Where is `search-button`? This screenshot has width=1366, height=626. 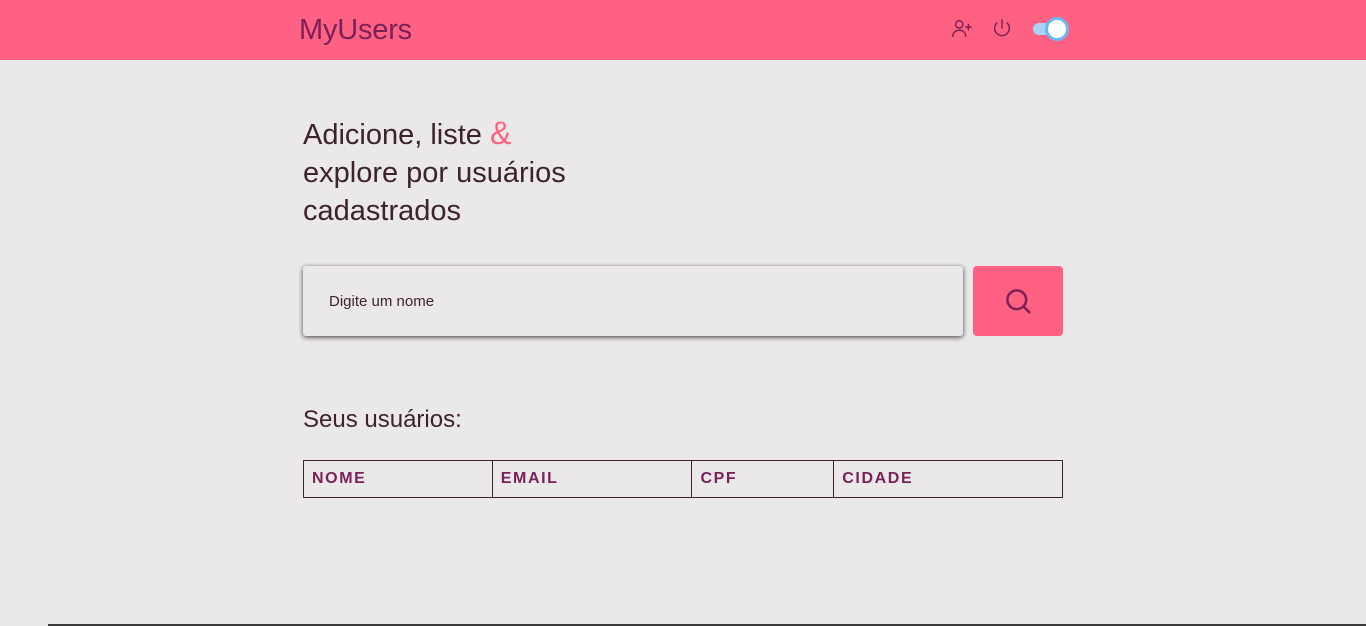
search-button is located at coordinates (1018, 301).